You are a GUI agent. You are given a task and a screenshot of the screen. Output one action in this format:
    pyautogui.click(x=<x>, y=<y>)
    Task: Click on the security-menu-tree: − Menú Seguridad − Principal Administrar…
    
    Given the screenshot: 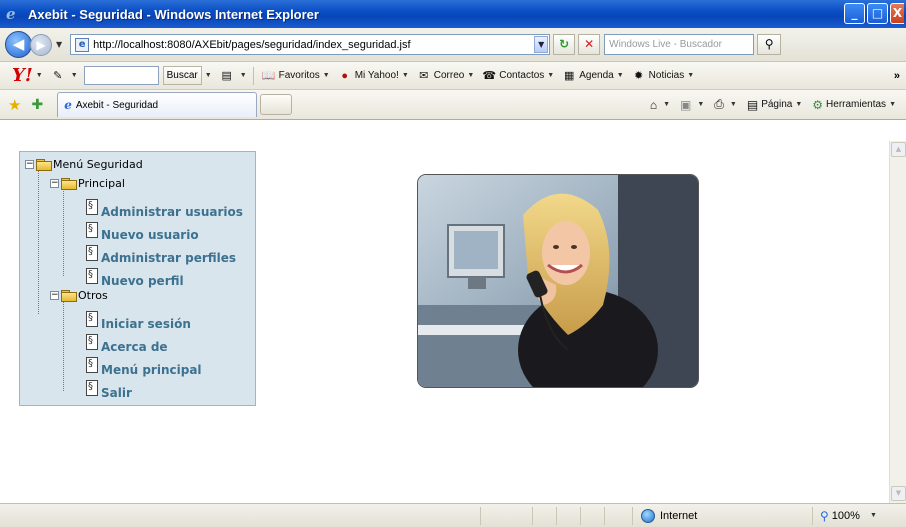 What is the action you would take?
    pyautogui.click(x=137, y=278)
    